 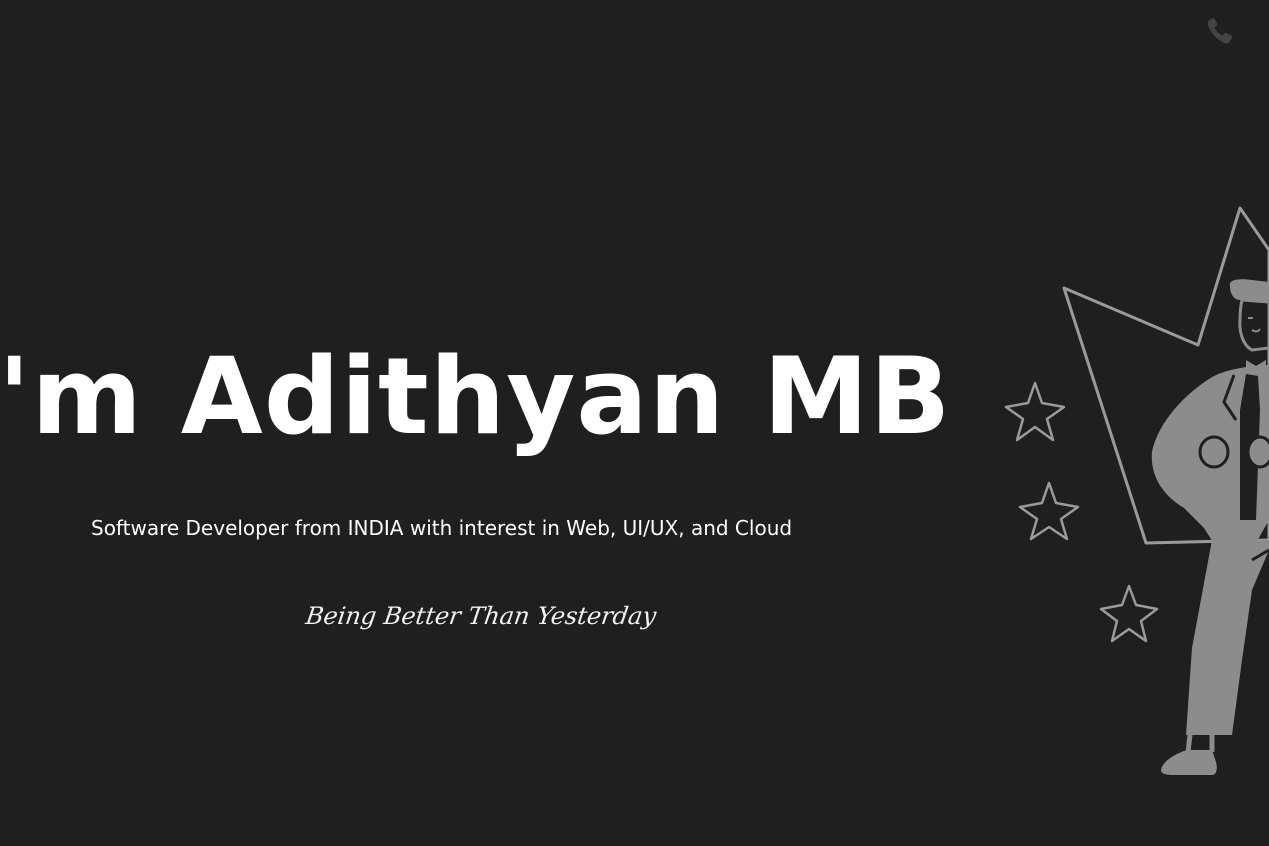 I want to click on character-with-stars-illustration, so click(x=1136, y=490).